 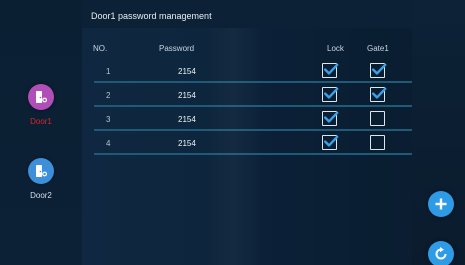 What do you see at coordinates (378, 48) in the screenshot?
I see `header-gate: Gate1` at bounding box center [378, 48].